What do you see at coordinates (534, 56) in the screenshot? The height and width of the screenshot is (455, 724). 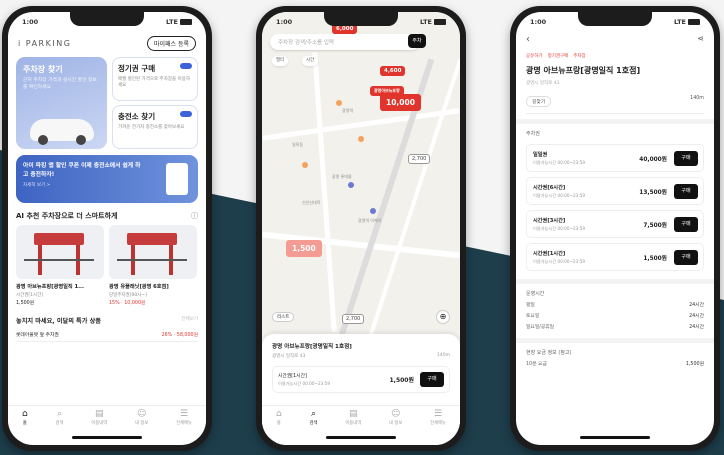 I see `breadcrumb-item: 공유하기` at bounding box center [534, 56].